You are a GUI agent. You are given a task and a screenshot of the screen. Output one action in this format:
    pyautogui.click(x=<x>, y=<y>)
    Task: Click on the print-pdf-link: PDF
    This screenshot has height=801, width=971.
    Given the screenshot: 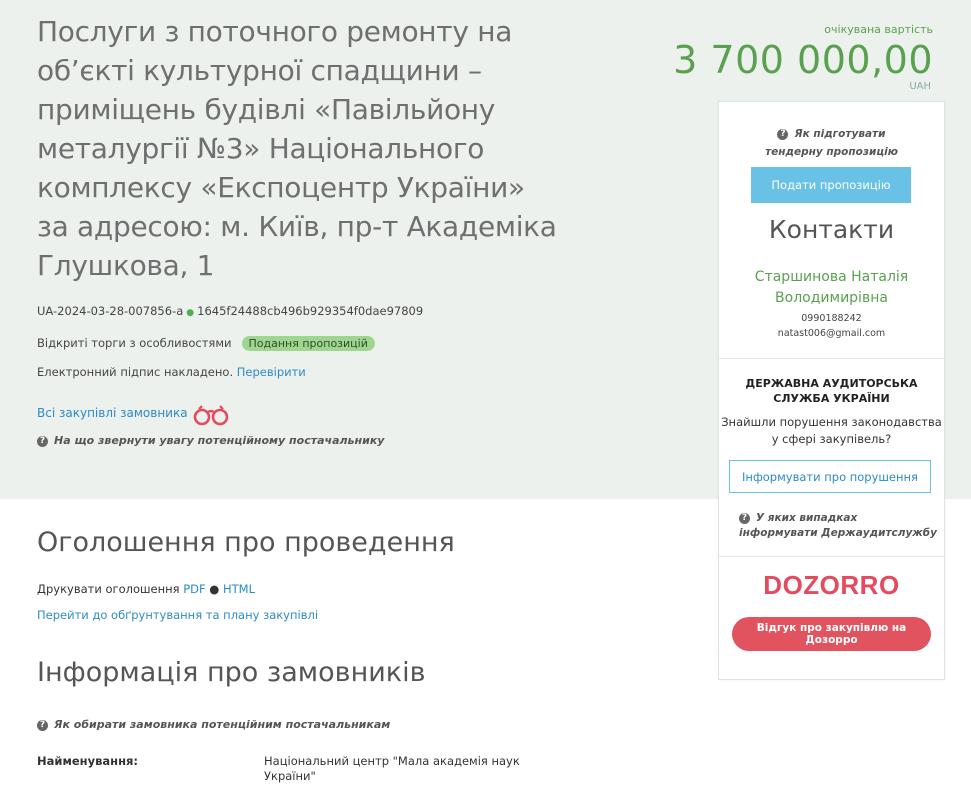 What is the action you would take?
    pyautogui.click(x=194, y=589)
    